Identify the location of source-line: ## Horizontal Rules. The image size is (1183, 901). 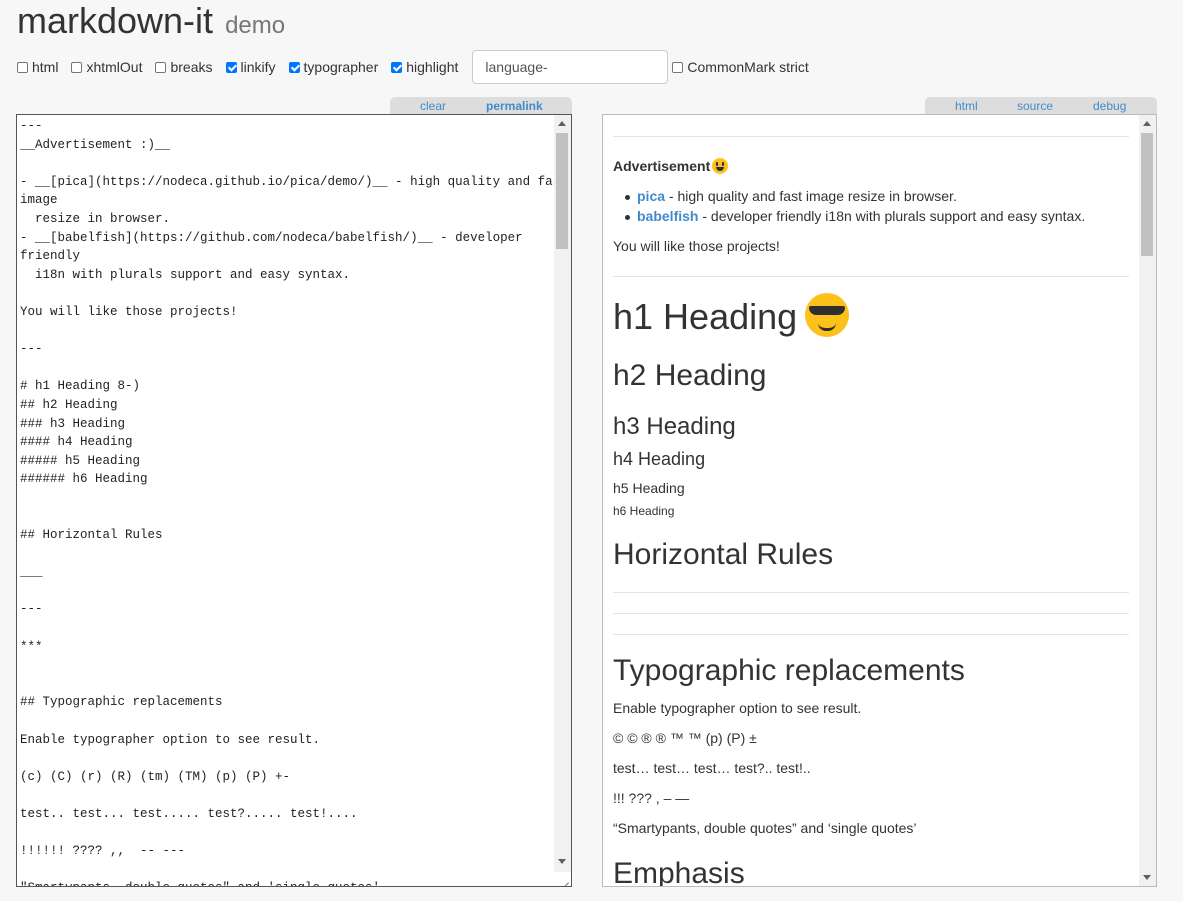
(91, 535).